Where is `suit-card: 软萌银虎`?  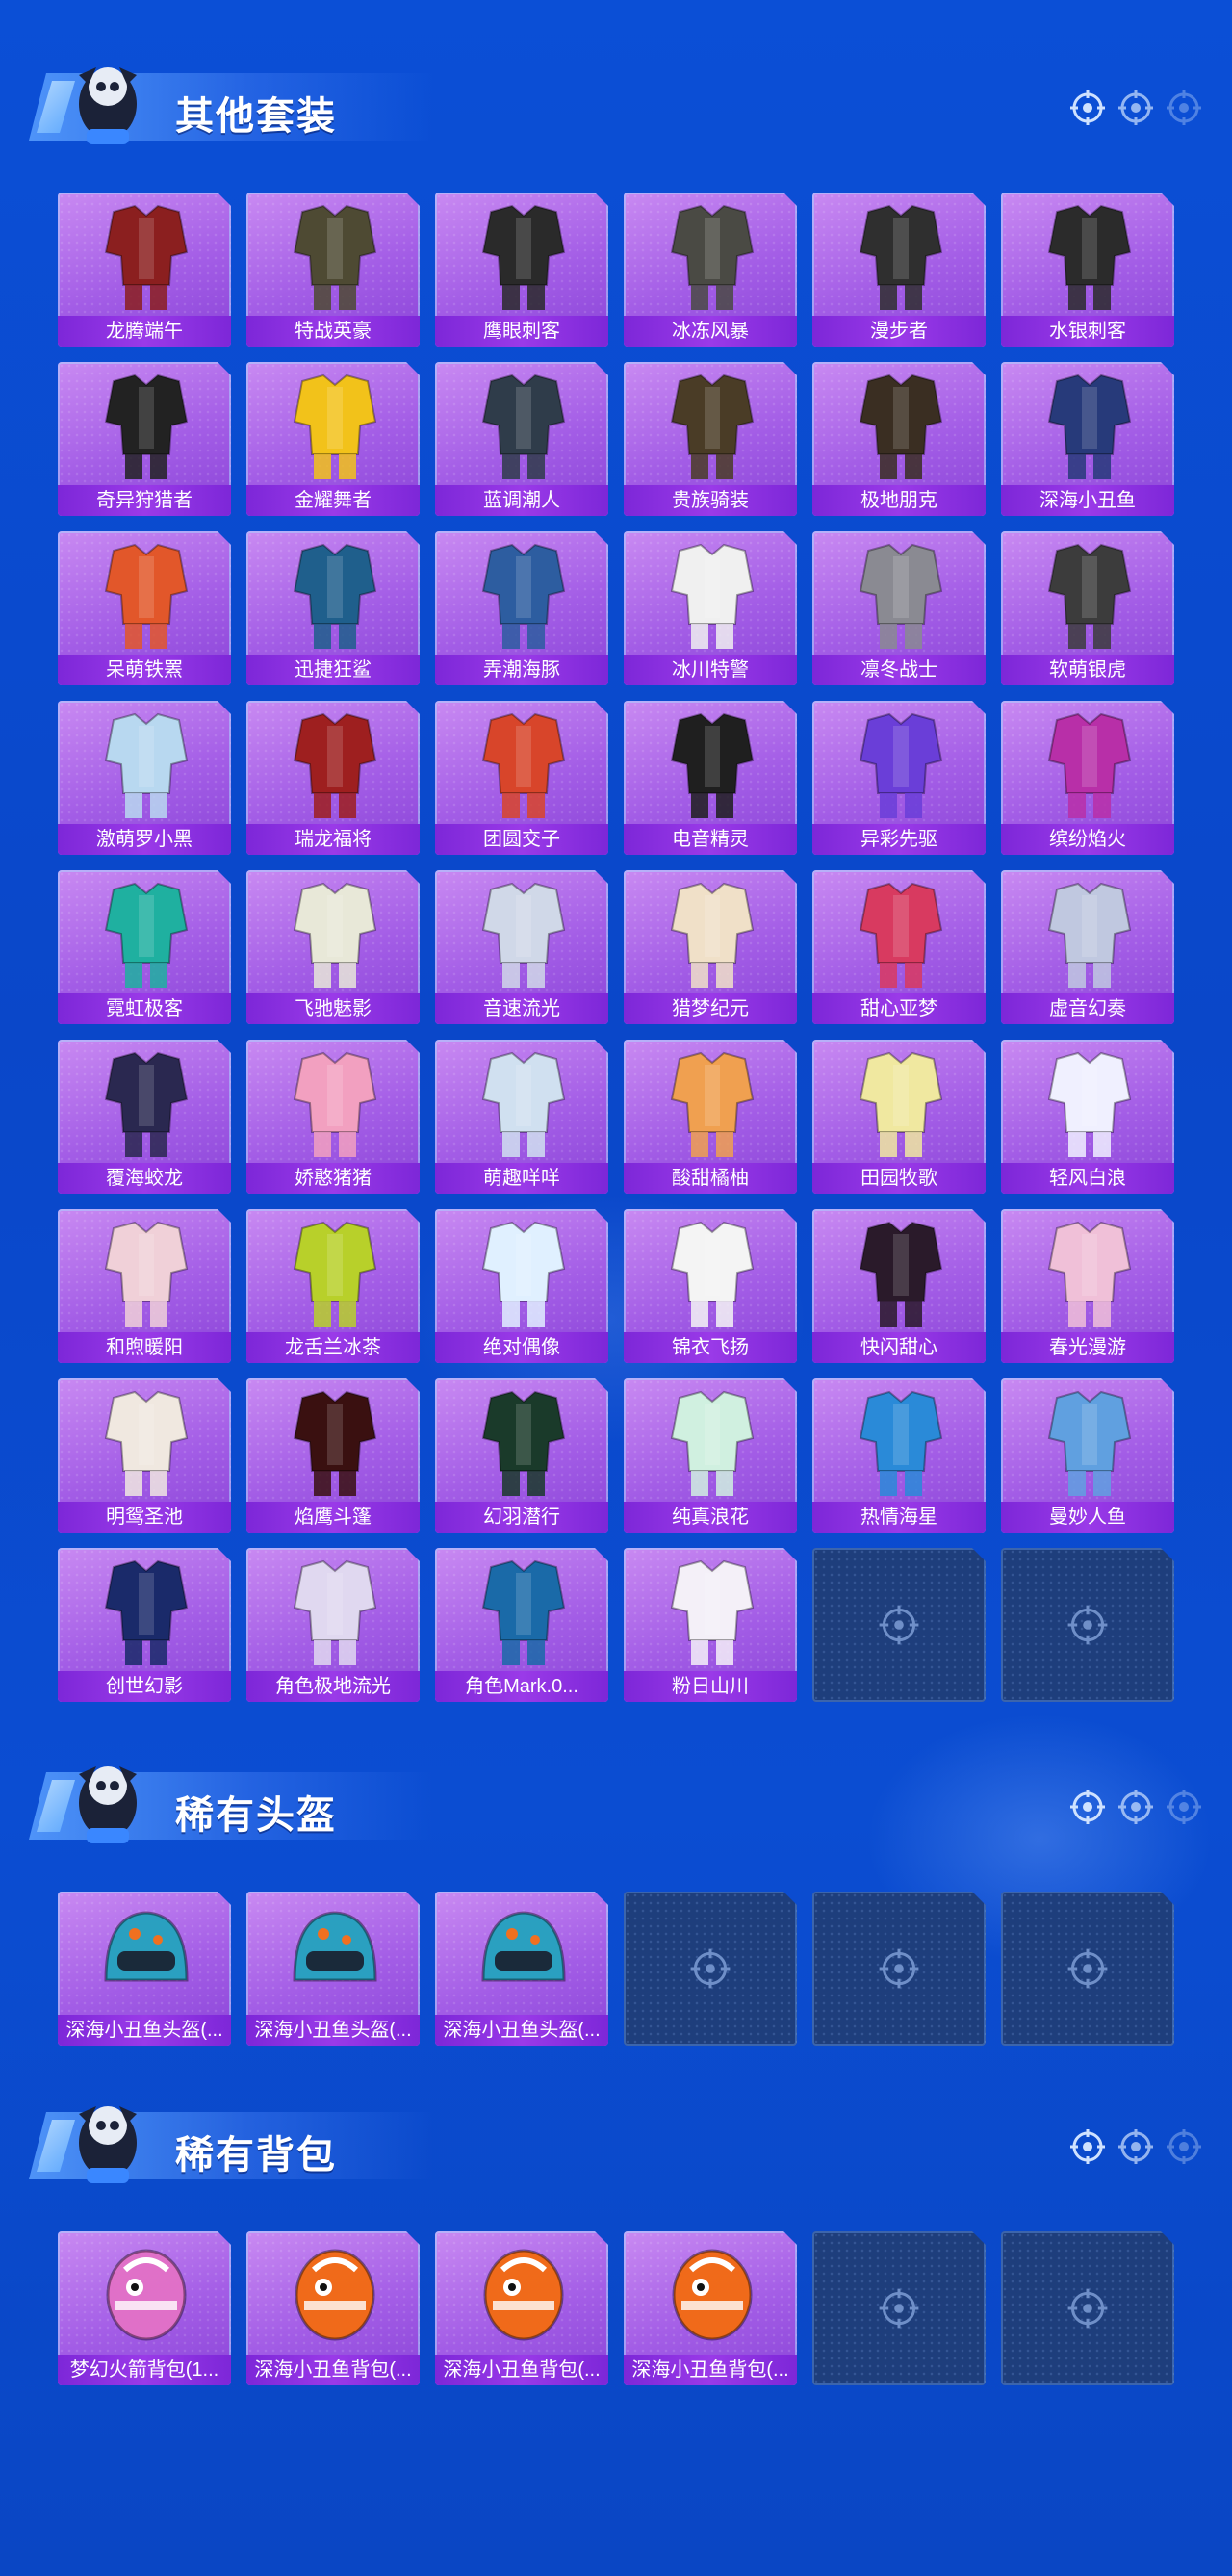
suit-card: 软萌银虎 is located at coordinates (1087, 608).